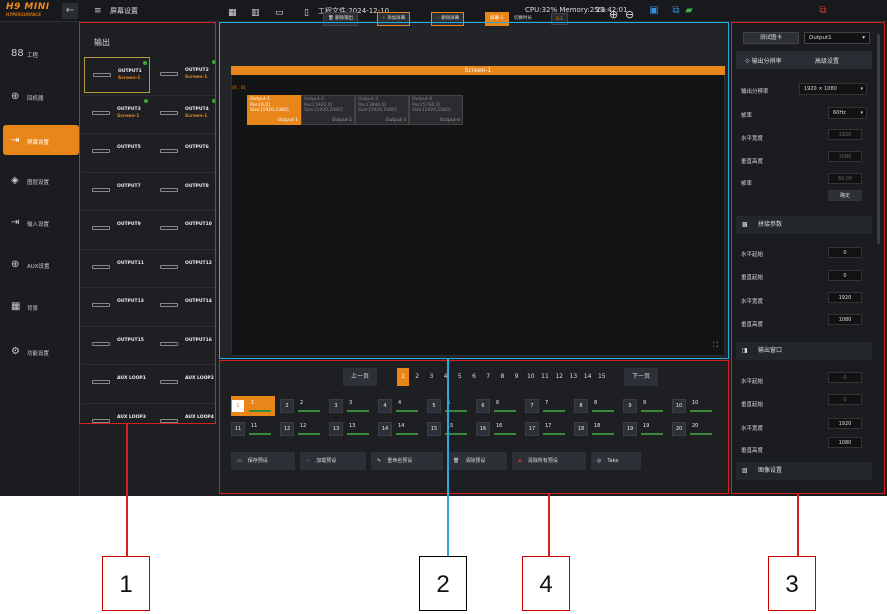 The width and height of the screenshot is (887, 614). Describe the element at coordinates (33, 309) in the screenshot. I see `sidebar-item-label: 背景` at that location.